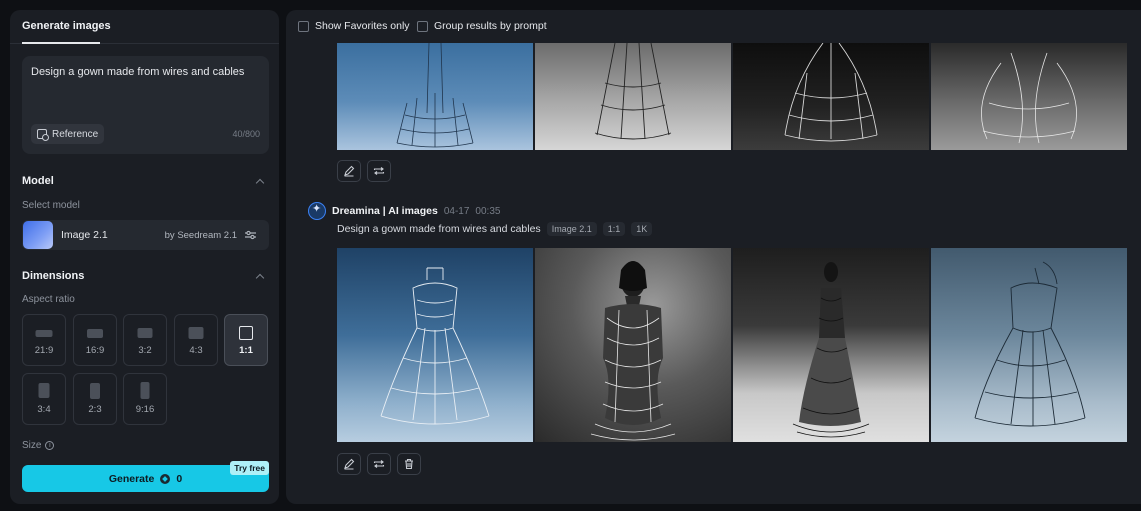 The image size is (1141, 511). What do you see at coordinates (95, 409) in the screenshot?
I see `ratio-label: 2:3` at bounding box center [95, 409].